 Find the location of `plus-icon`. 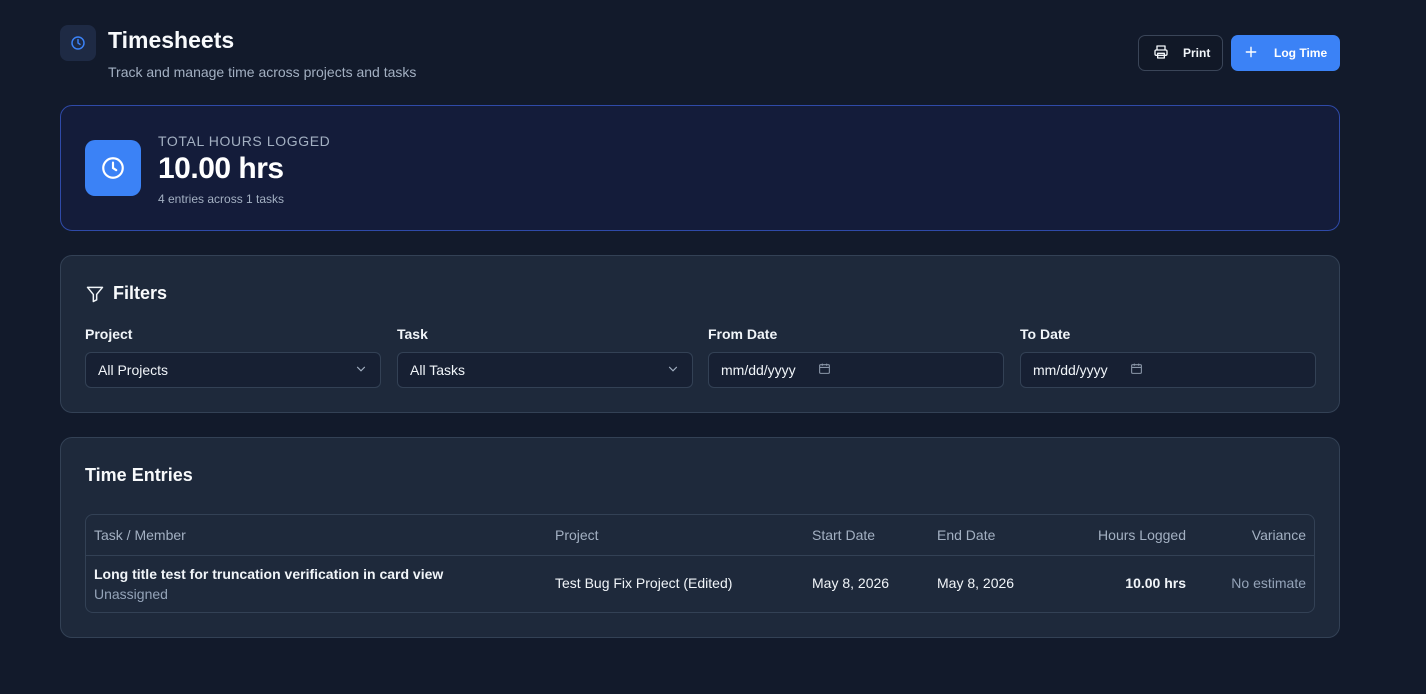

plus-icon is located at coordinates (1251, 53).